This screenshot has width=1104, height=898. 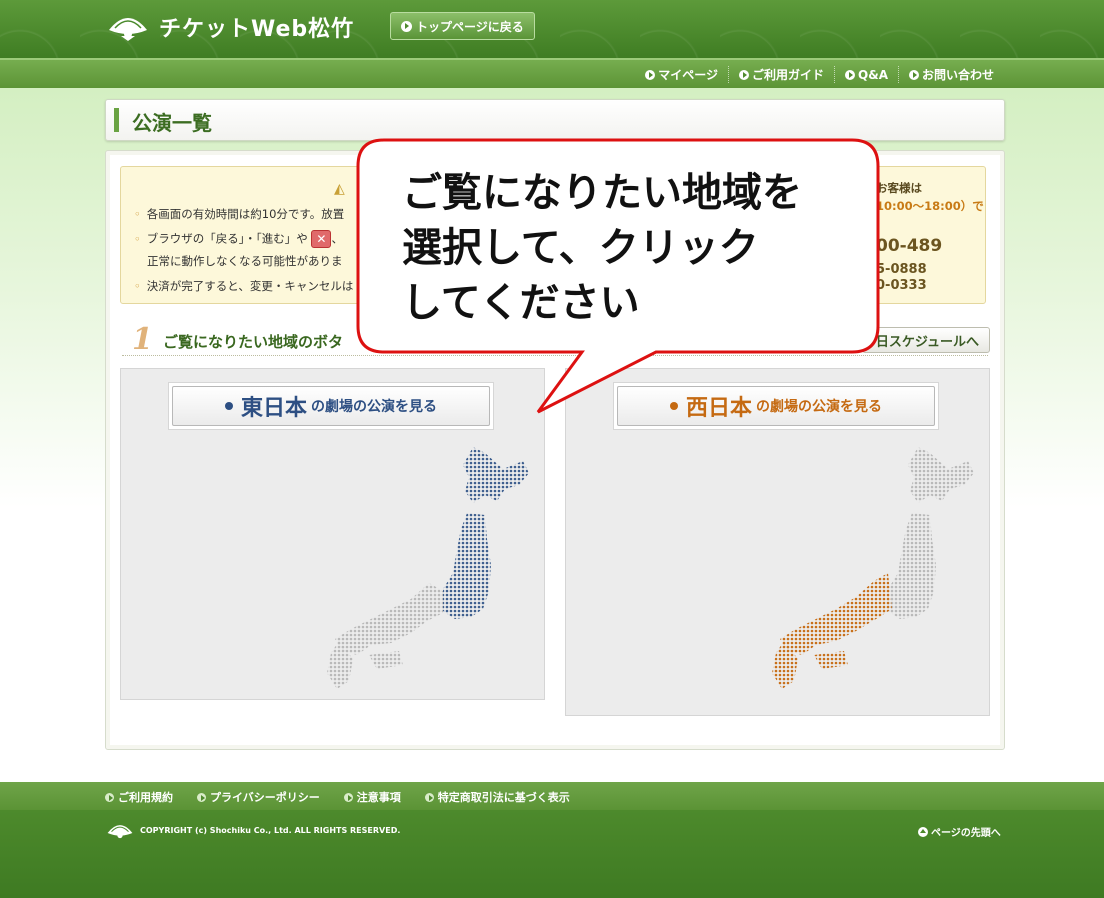 I want to click on footer-links: ご利用規約 プライバシーポリシー 注意事項 特定商取引法に基づく表示, so click(x=552, y=796).